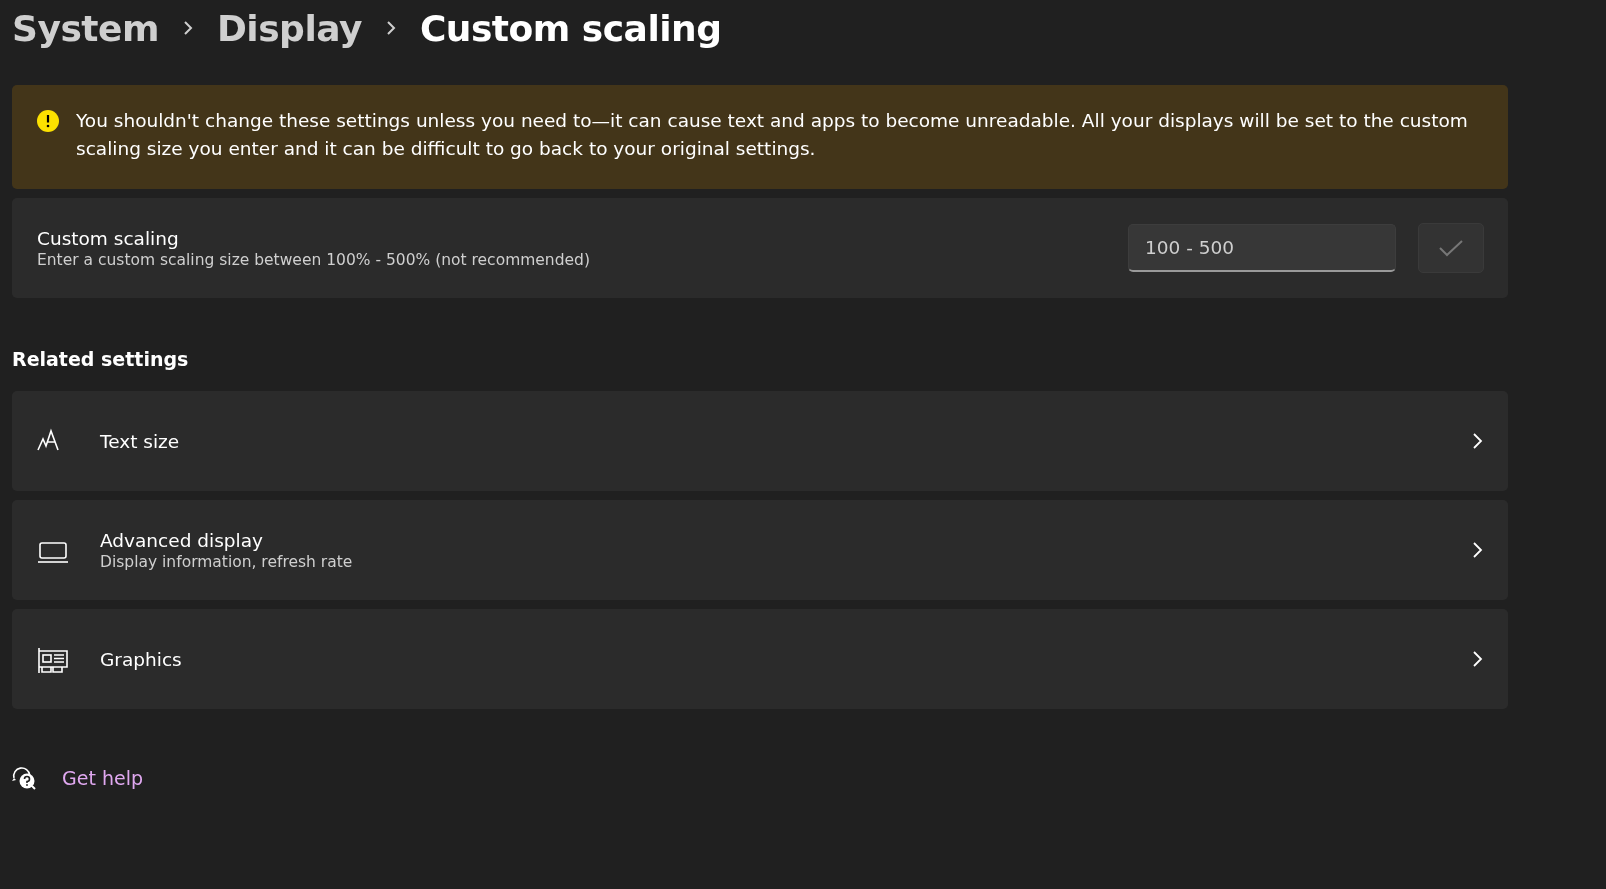 This screenshot has height=889, width=1606. Describe the element at coordinates (141, 659) in the screenshot. I see `setting-title: Graphics` at that location.